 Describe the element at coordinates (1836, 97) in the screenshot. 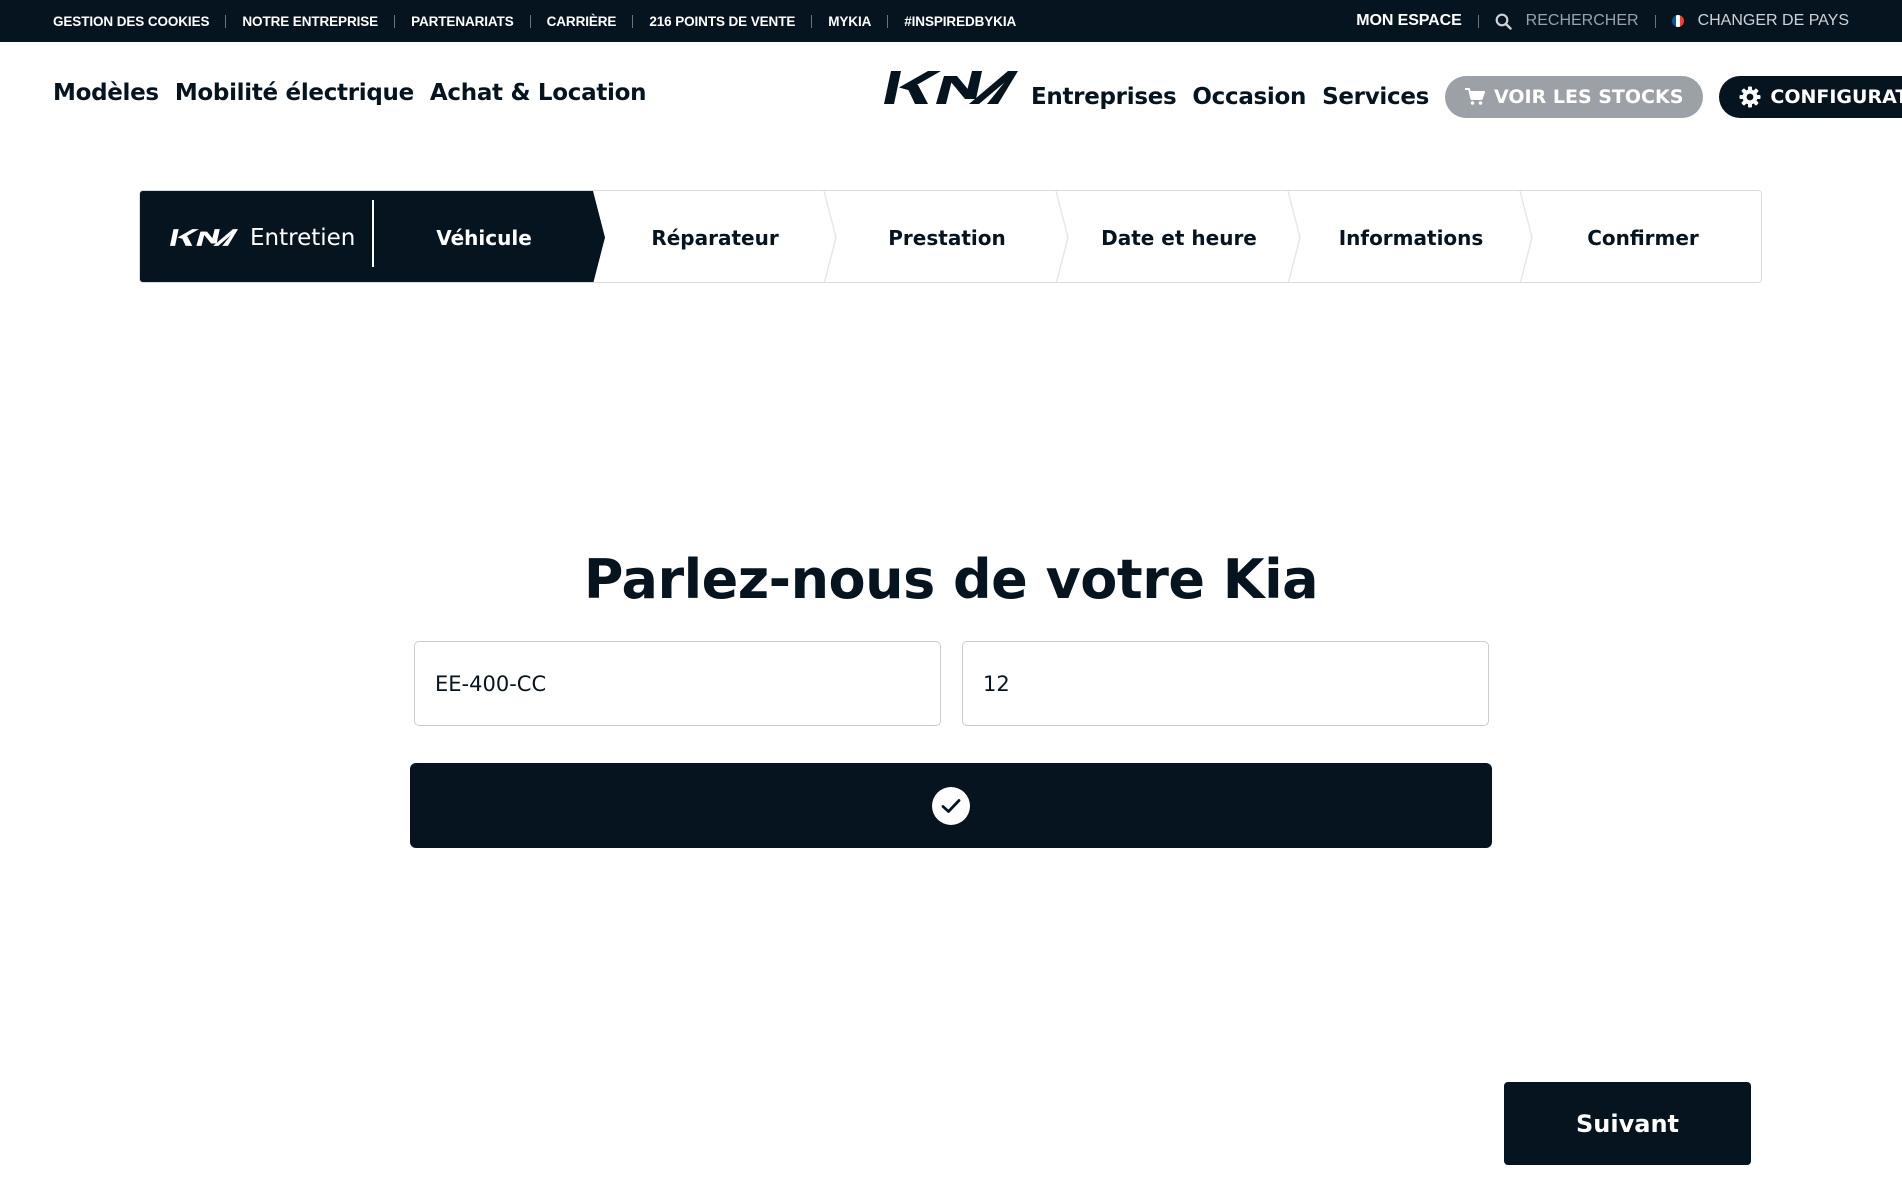

I see `configurator-label: CONFIGURATEUR` at that location.